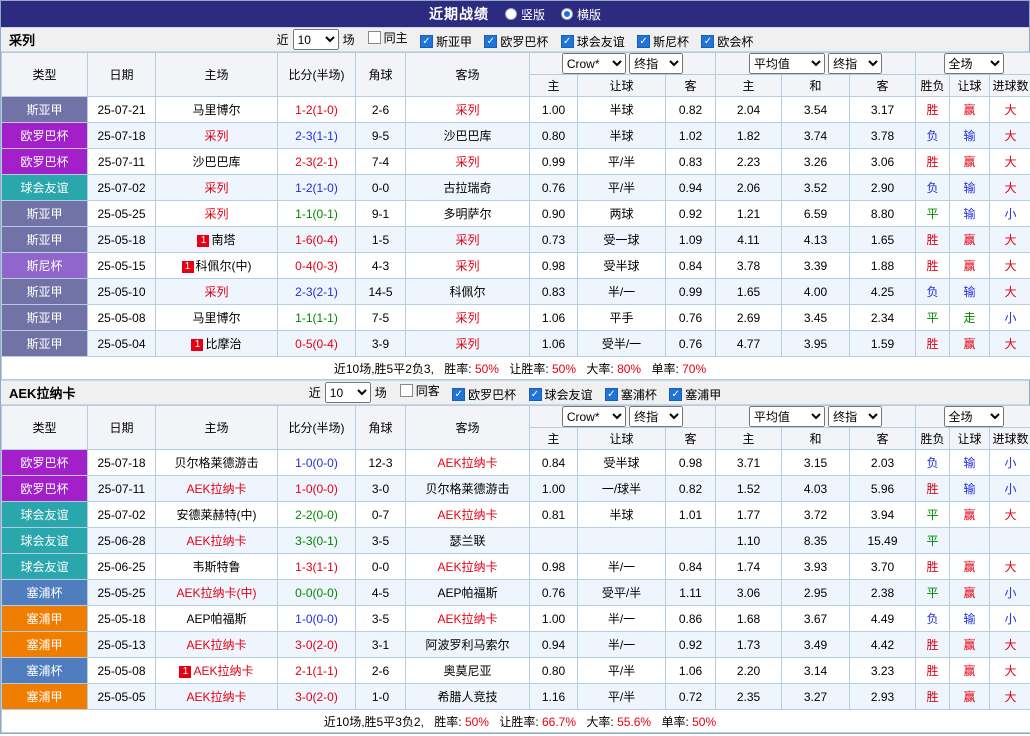 The width and height of the screenshot is (1030, 736). Describe the element at coordinates (581, 14) in the screenshot. I see `view-horizontal-radio: 横版` at that location.